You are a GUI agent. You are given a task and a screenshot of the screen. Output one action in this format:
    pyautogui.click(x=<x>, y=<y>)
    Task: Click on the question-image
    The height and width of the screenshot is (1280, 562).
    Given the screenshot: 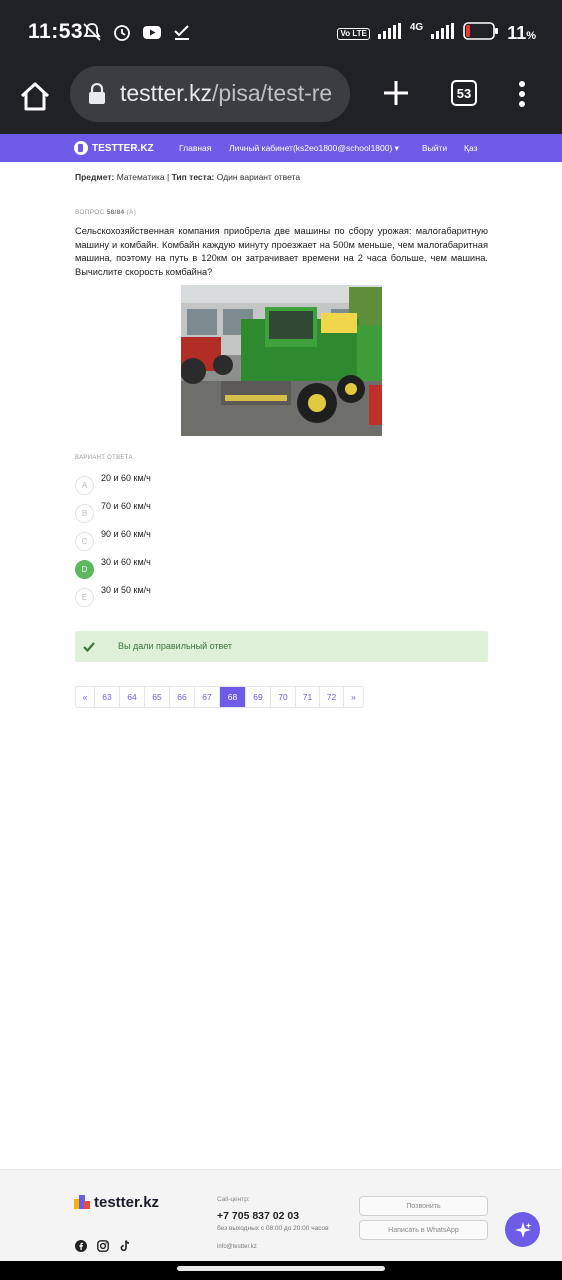 What is the action you would take?
    pyautogui.click(x=281, y=360)
    